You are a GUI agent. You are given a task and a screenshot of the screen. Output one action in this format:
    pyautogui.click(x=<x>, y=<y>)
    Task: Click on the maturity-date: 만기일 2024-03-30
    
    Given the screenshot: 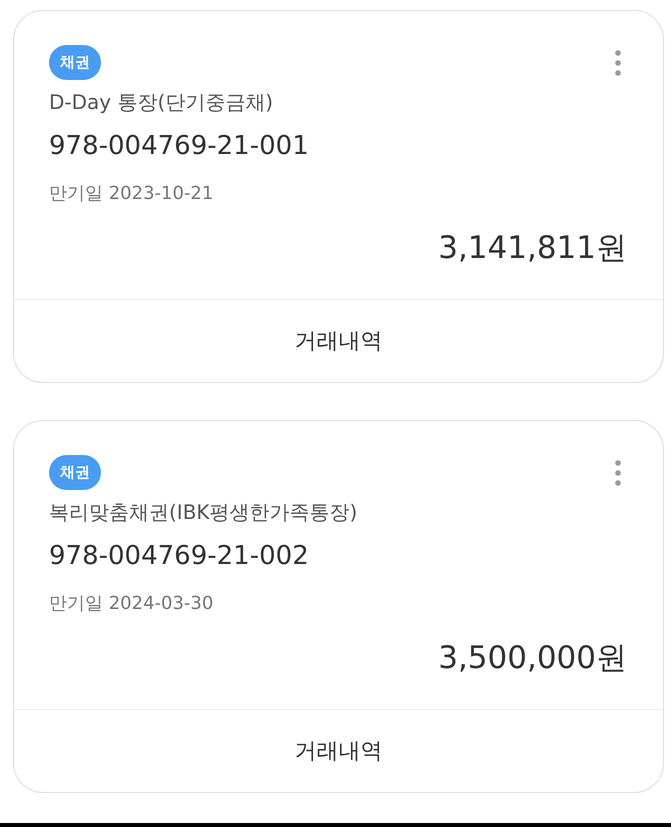 What is the action you would take?
    pyautogui.click(x=131, y=604)
    